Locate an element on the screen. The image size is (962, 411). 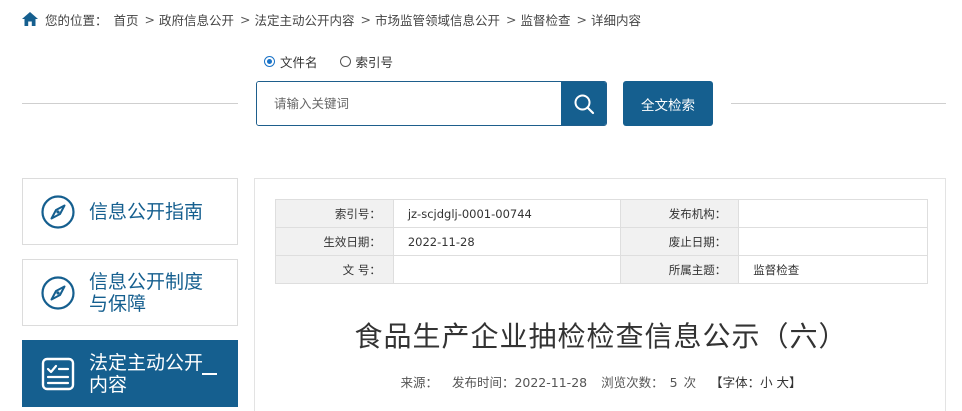
meta-key: 生效日期： is located at coordinates (334, 241).